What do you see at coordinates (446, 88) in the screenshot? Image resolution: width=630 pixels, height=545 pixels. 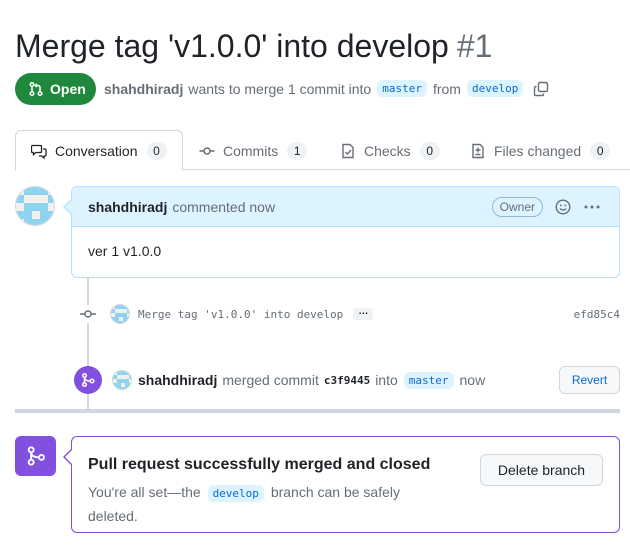 I see `from-text: from` at bounding box center [446, 88].